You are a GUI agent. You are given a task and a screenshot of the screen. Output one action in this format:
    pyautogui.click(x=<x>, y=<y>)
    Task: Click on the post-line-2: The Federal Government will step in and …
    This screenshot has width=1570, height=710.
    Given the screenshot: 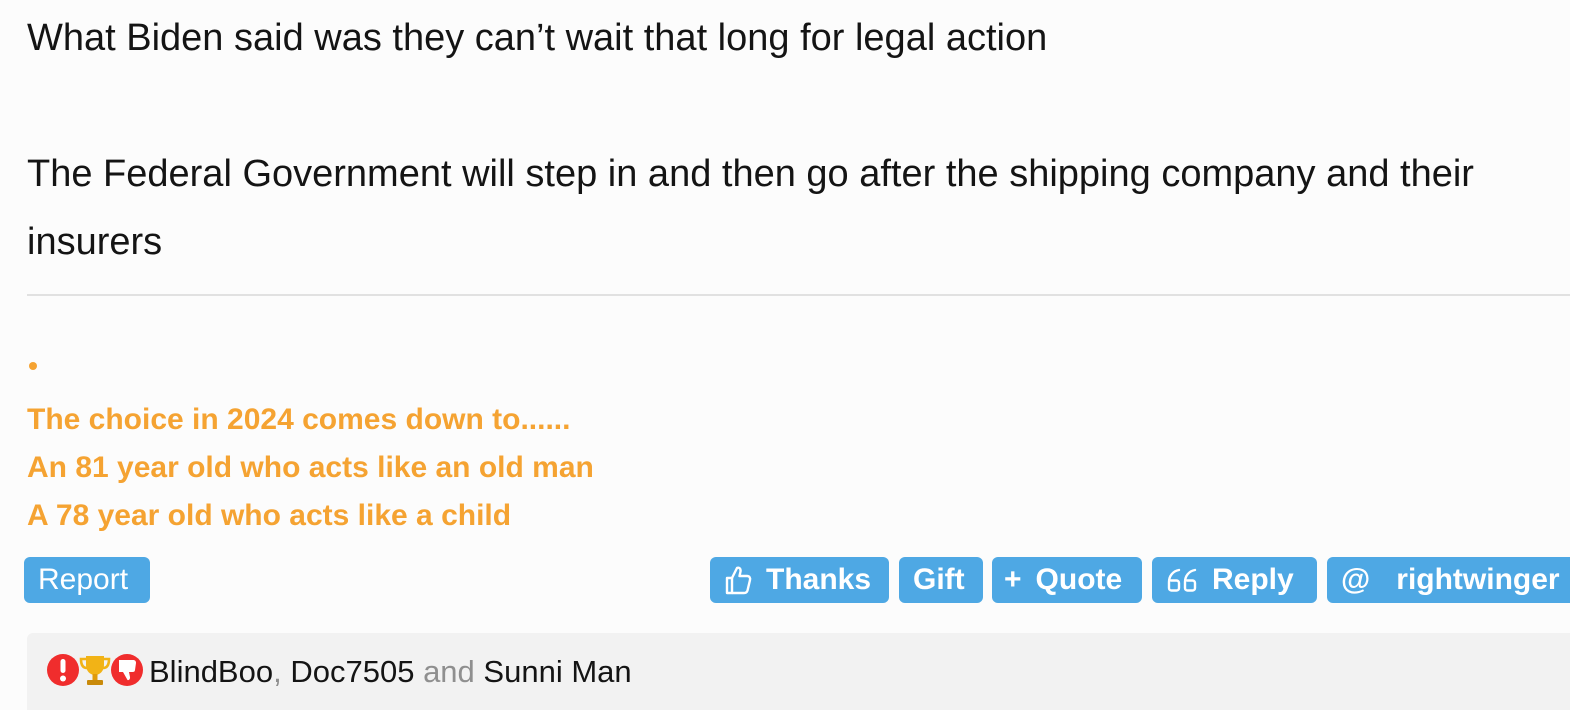 What is the action you would take?
    pyautogui.click(x=750, y=208)
    